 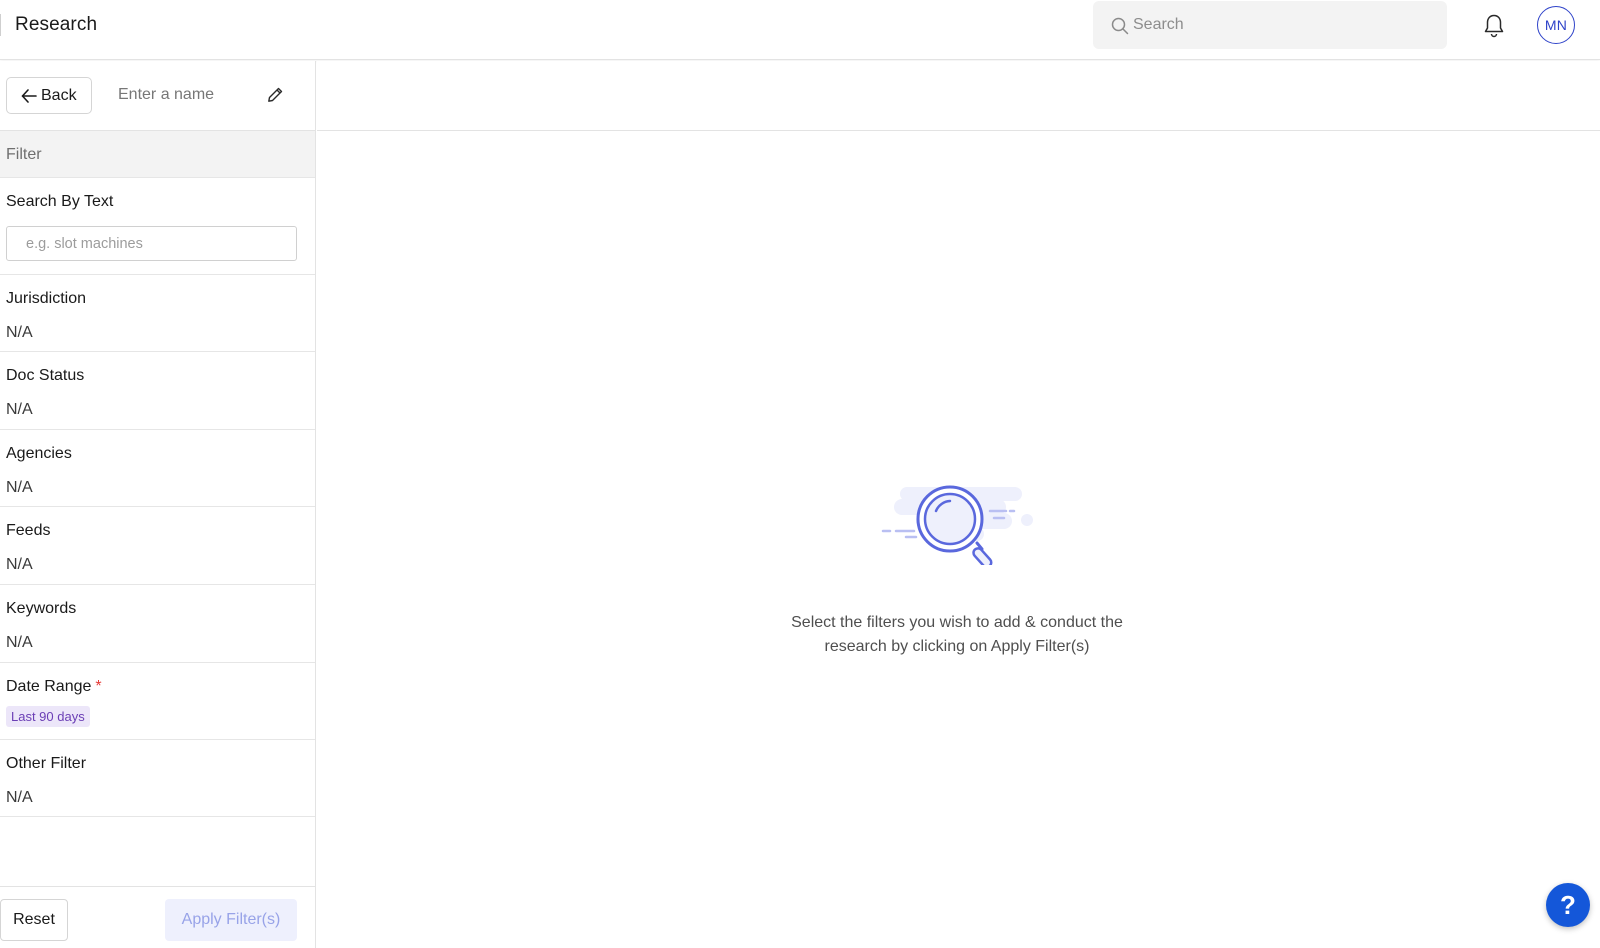 What do you see at coordinates (275, 94) in the screenshot?
I see `pencil-icon` at bounding box center [275, 94].